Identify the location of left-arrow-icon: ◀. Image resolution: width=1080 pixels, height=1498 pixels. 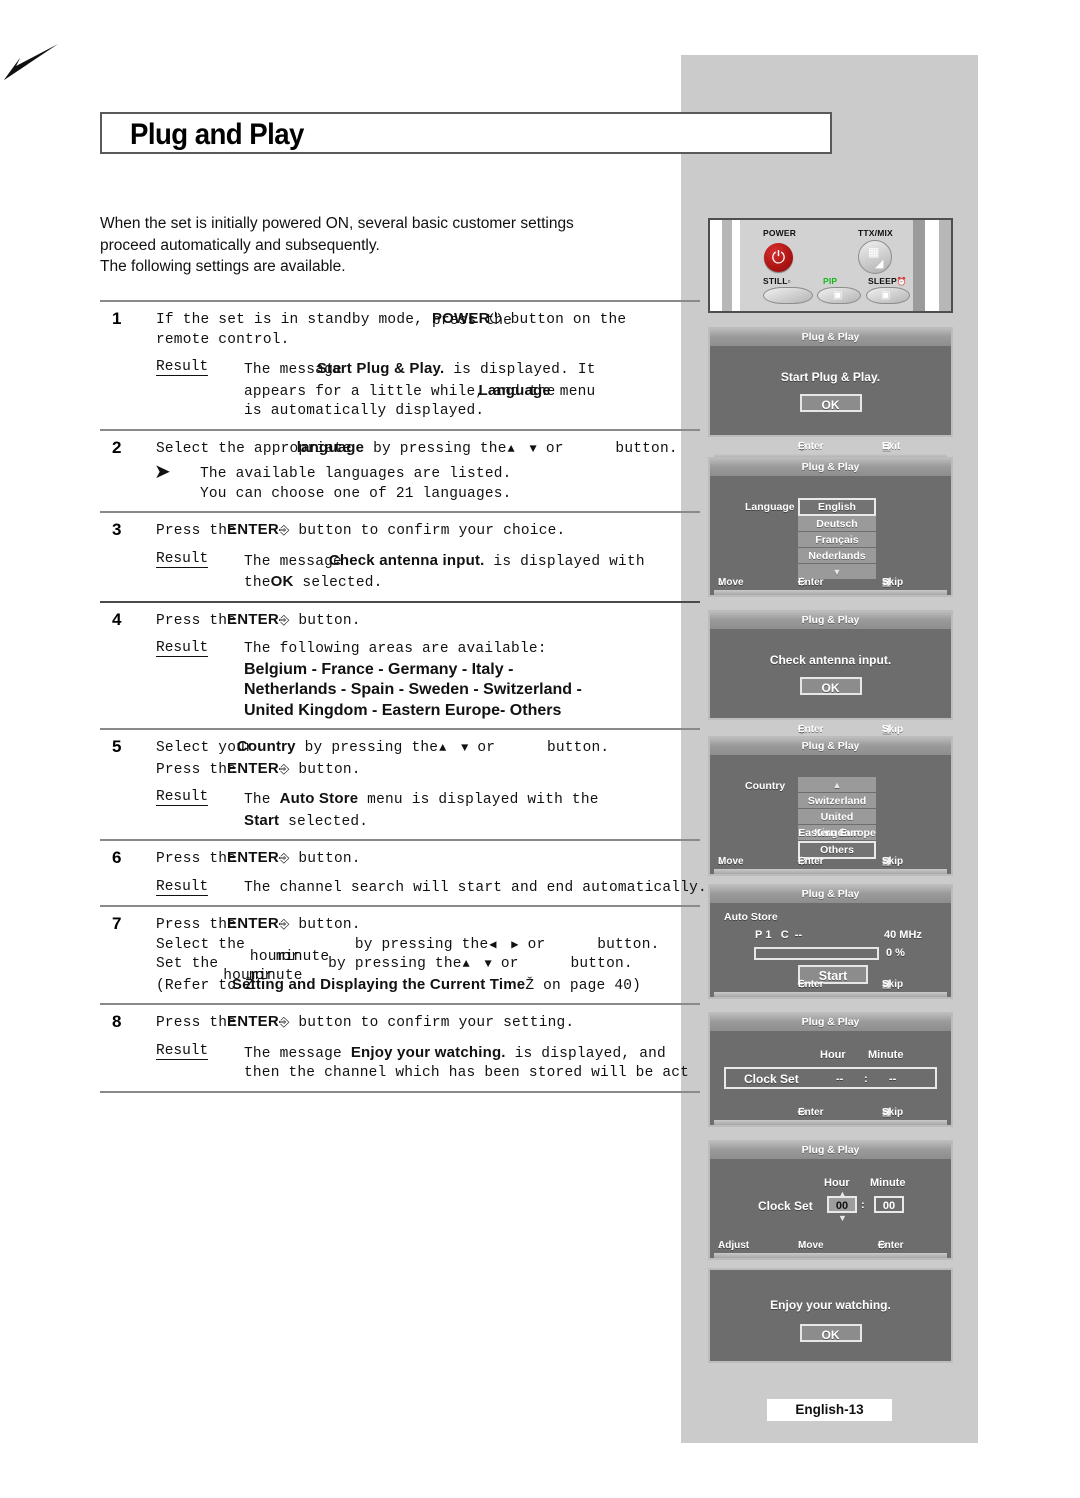
(493, 944).